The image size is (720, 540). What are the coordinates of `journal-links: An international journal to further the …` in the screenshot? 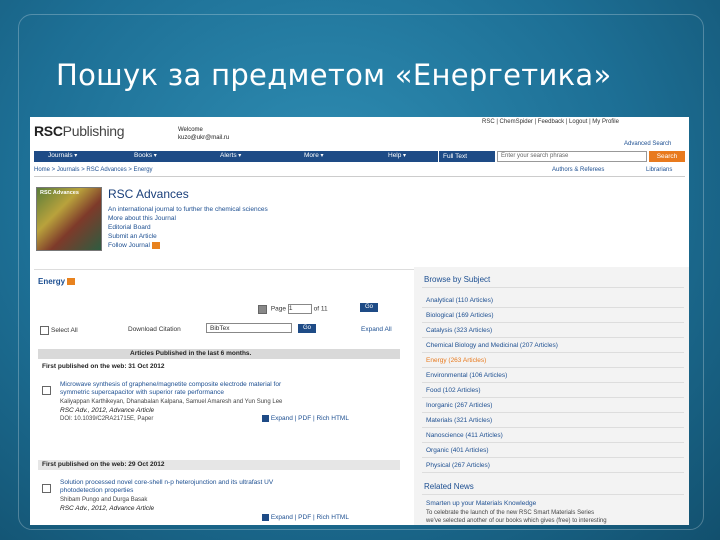 It's located at (188, 227).